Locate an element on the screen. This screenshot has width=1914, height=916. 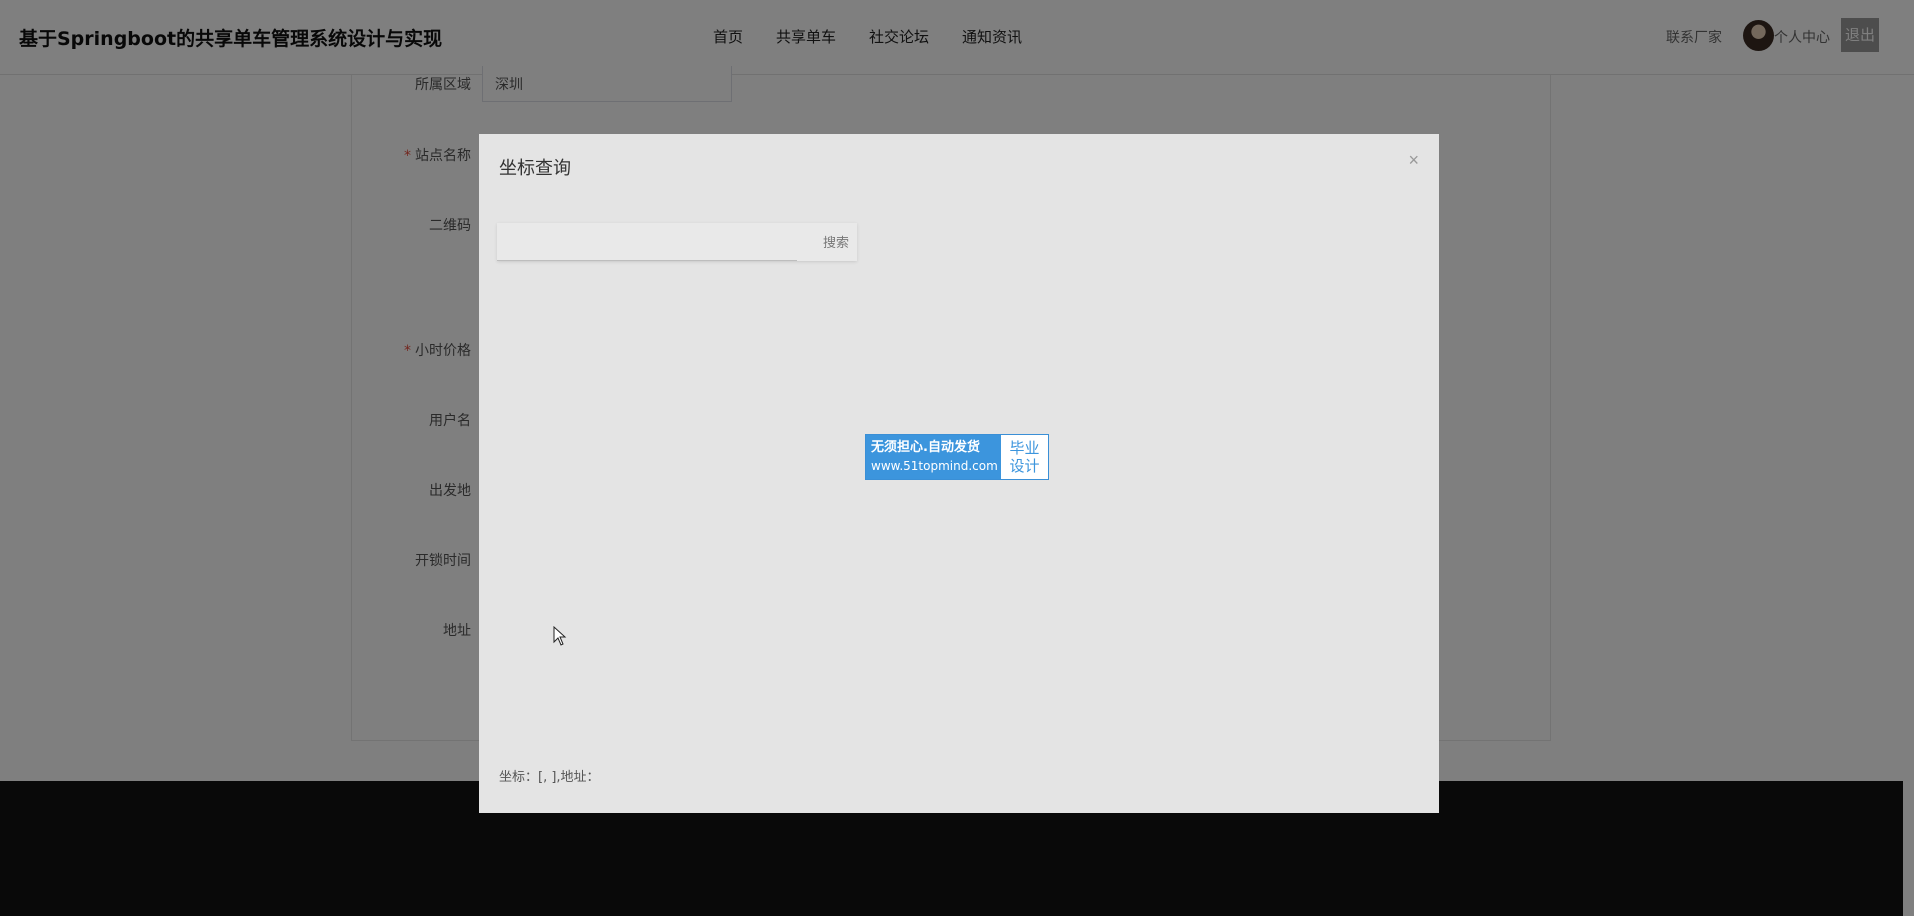
coordinate-readout: 坐标：[, ],地址： is located at coordinates (549, 777).